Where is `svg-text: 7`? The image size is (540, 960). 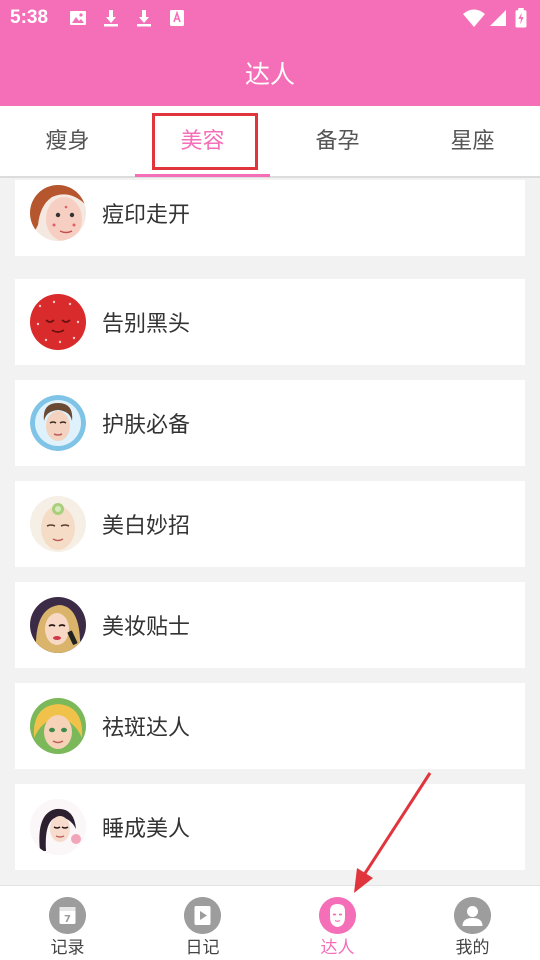 svg-text: 7 is located at coordinates (67, 919).